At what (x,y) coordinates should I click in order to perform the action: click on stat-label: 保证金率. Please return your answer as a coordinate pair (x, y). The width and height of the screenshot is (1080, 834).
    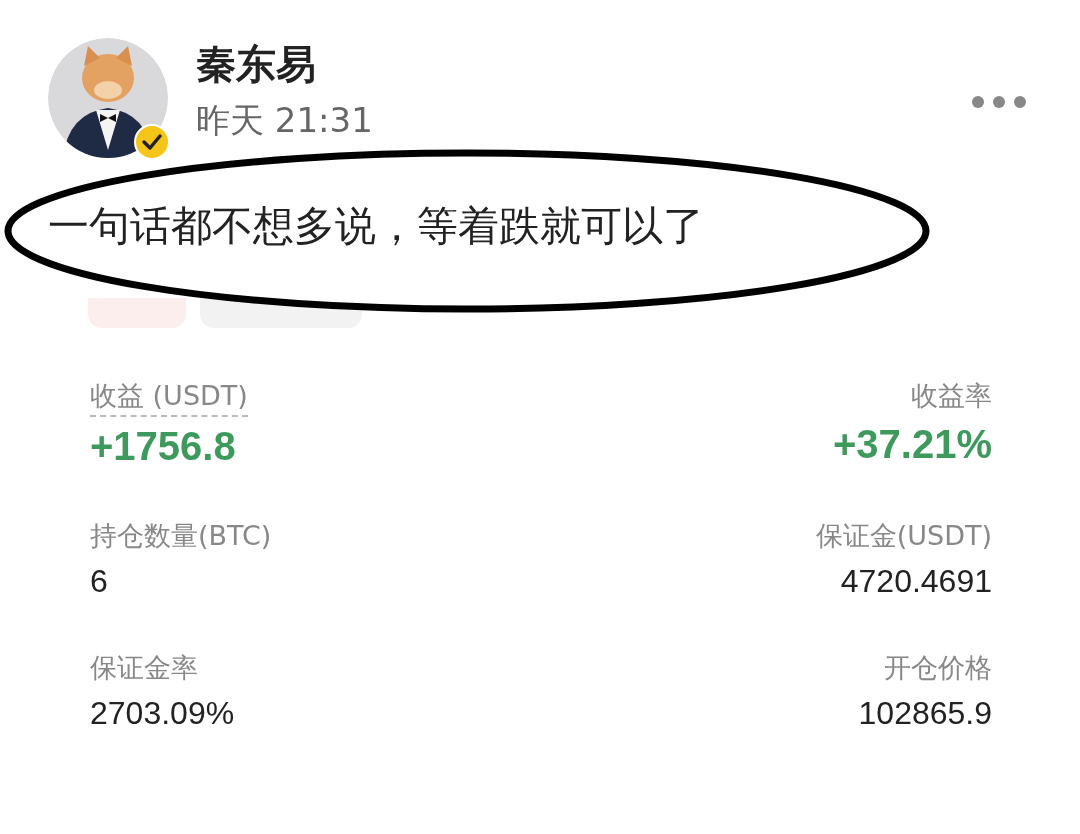
    Looking at the image, I should click on (144, 668).